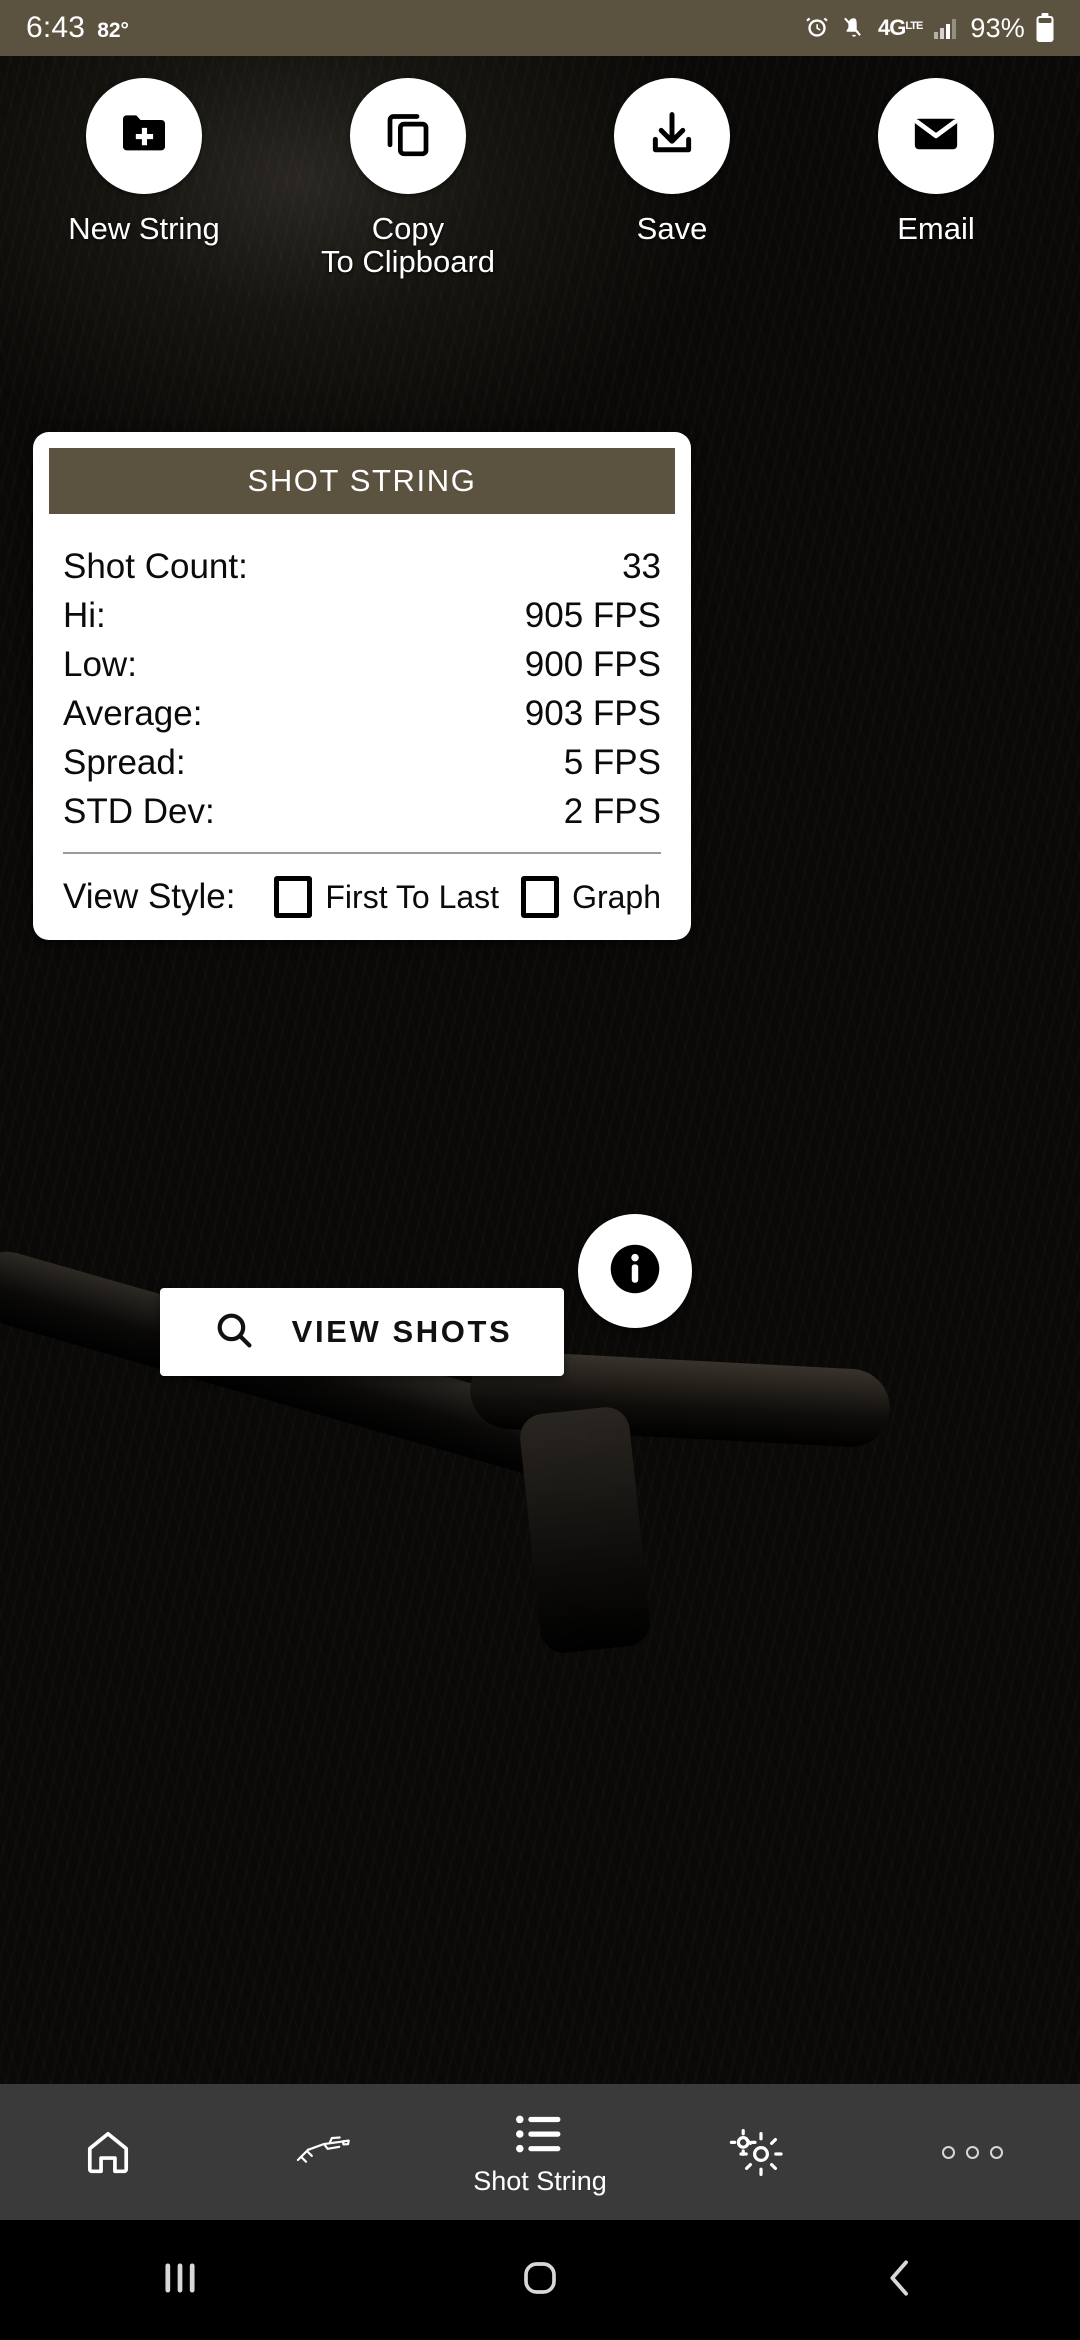 This screenshot has height=2340, width=1080. Describe the element at coordinates (412, 896) in the screenshot. I see `first-to-last-label: First To Last` at that location.